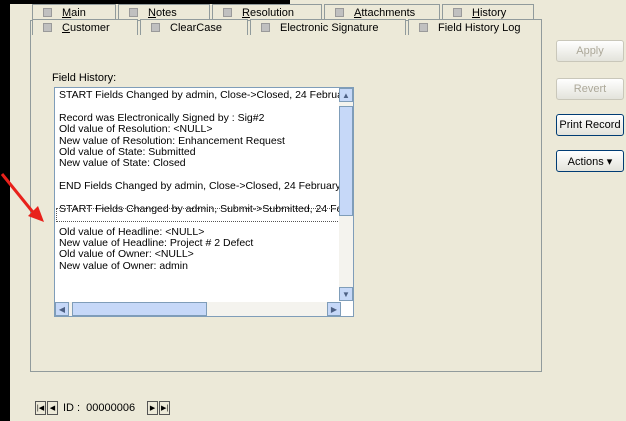 The image size is (626, 421). I want to click on tab-label: ClearCase, so click(196, 27).